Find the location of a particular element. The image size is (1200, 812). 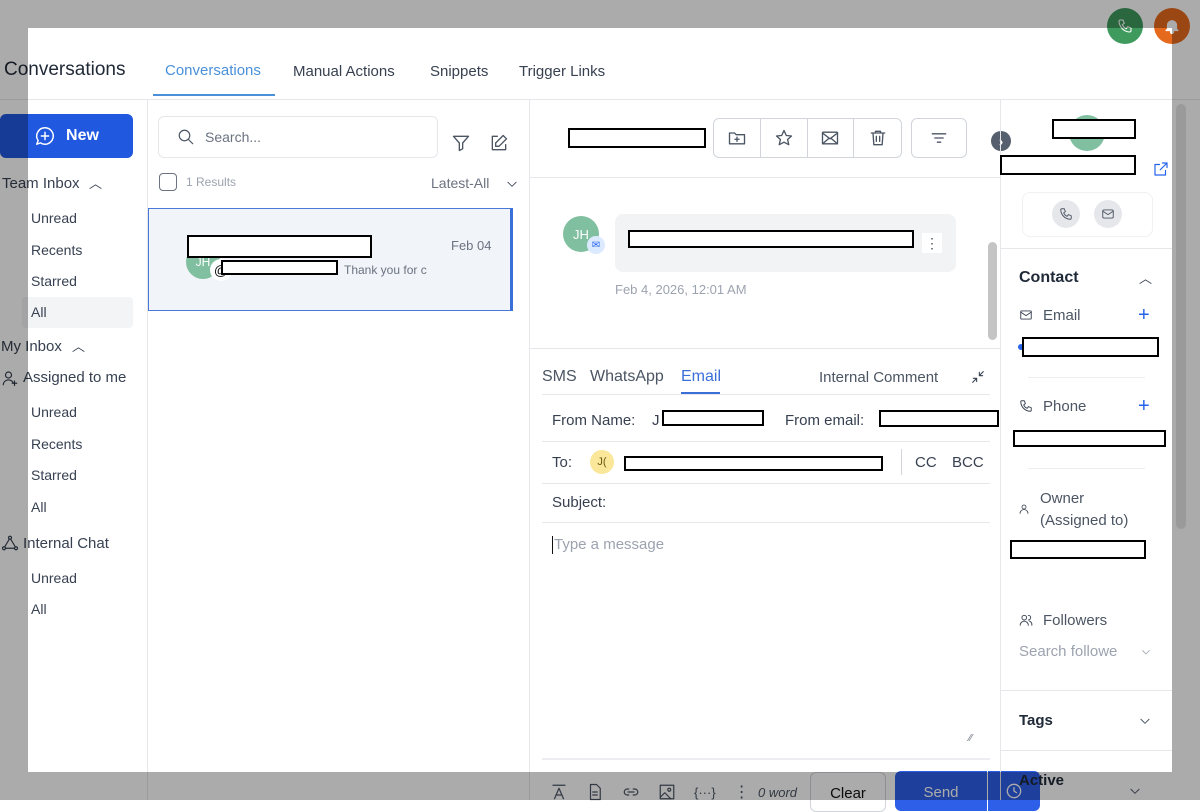

my-recents: Recents is located at coordinates (56, 444).